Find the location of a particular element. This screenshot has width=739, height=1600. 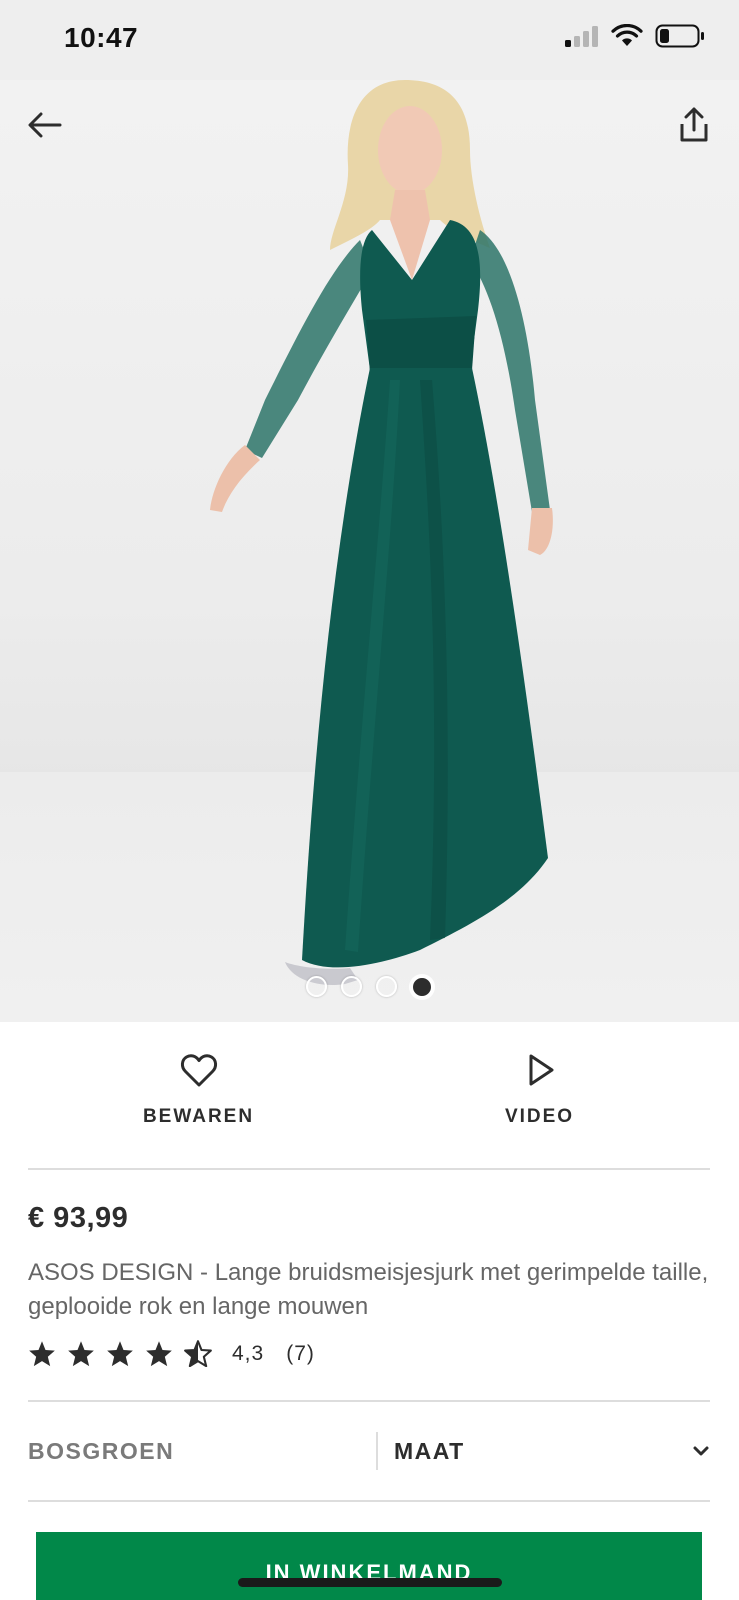

carousel-dots is located at coordinates (369, 987).